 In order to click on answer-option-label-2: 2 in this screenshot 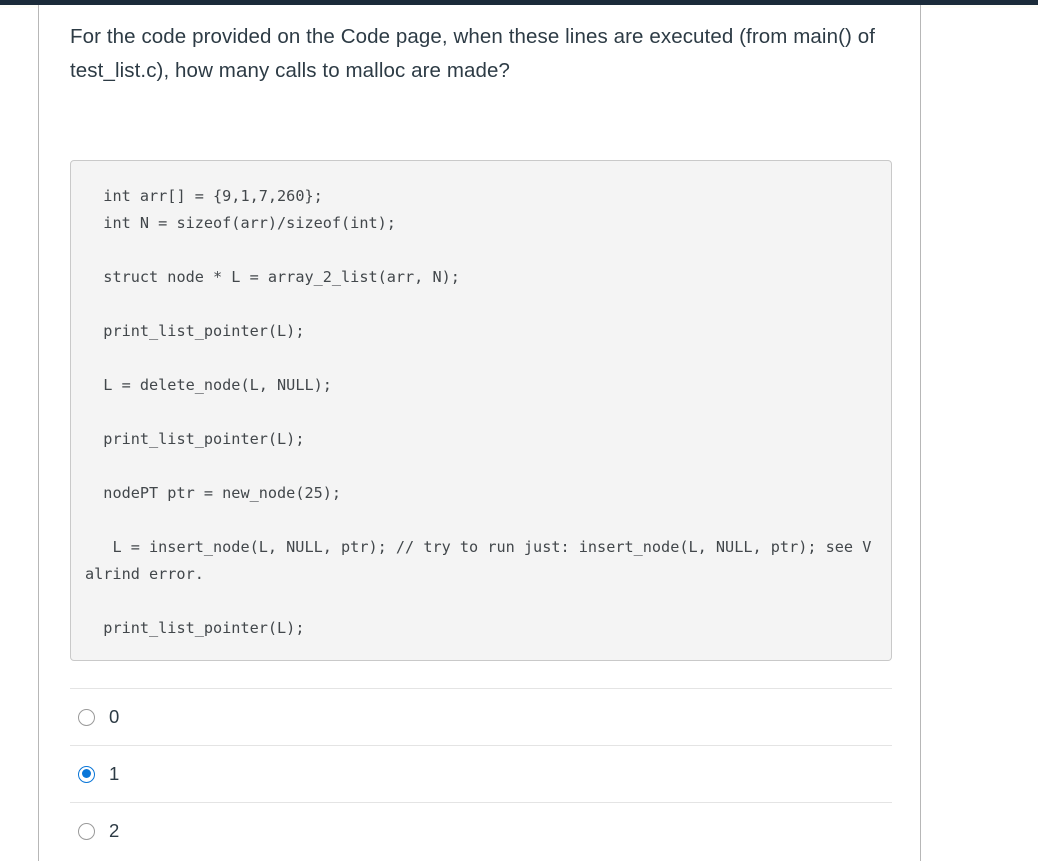, I will do `click(114, 830)`.